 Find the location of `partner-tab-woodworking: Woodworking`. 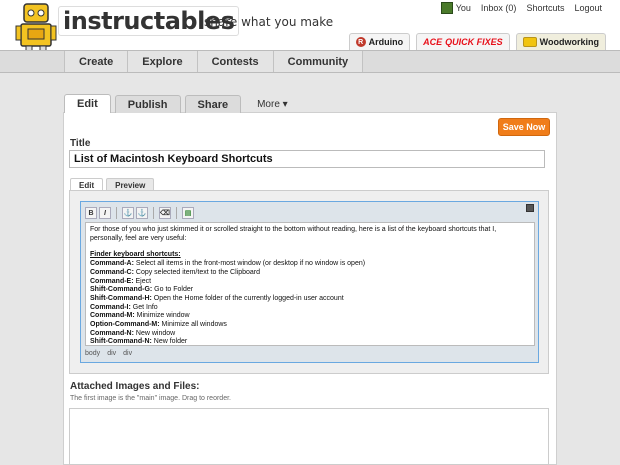

partner-tab-woodworking: Woodworking is located at coordinates (560, 41).